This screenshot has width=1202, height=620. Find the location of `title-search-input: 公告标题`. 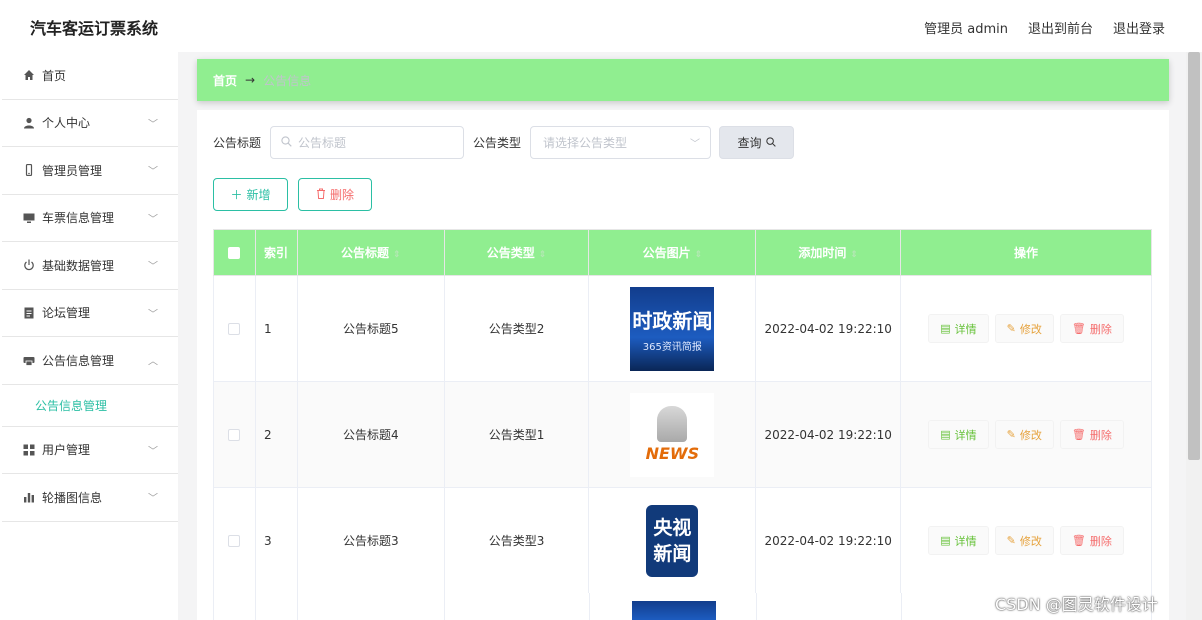

title-search-input: 公告标题 is located at coordinates (367, 142).